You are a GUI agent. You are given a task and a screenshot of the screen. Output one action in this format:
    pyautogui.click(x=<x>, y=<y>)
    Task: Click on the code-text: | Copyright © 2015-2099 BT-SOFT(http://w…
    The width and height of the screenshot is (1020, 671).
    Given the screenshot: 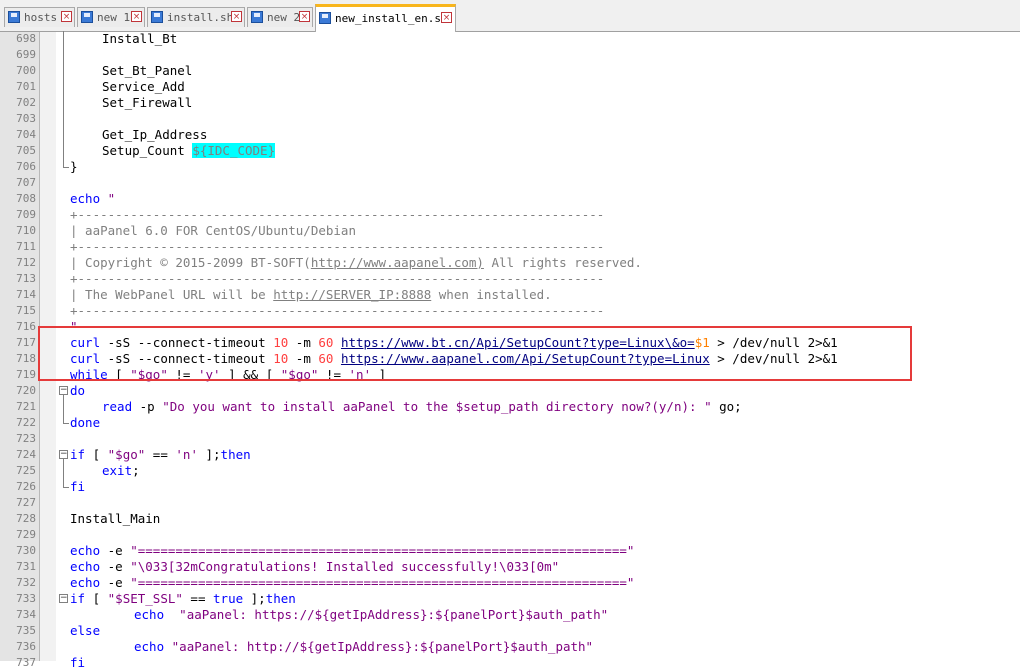 What is the action you would take?
    pyautogui.click(x=356, y=263)
    